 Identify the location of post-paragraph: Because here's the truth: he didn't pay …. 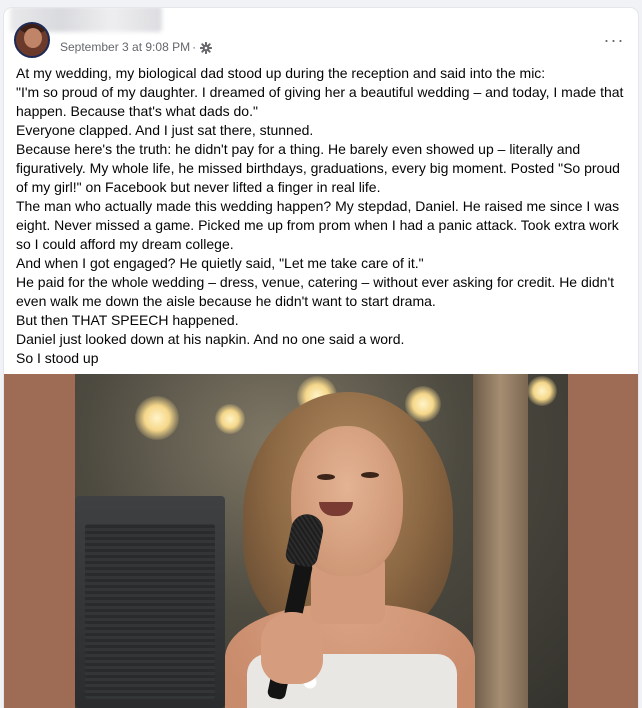
(318, 168).